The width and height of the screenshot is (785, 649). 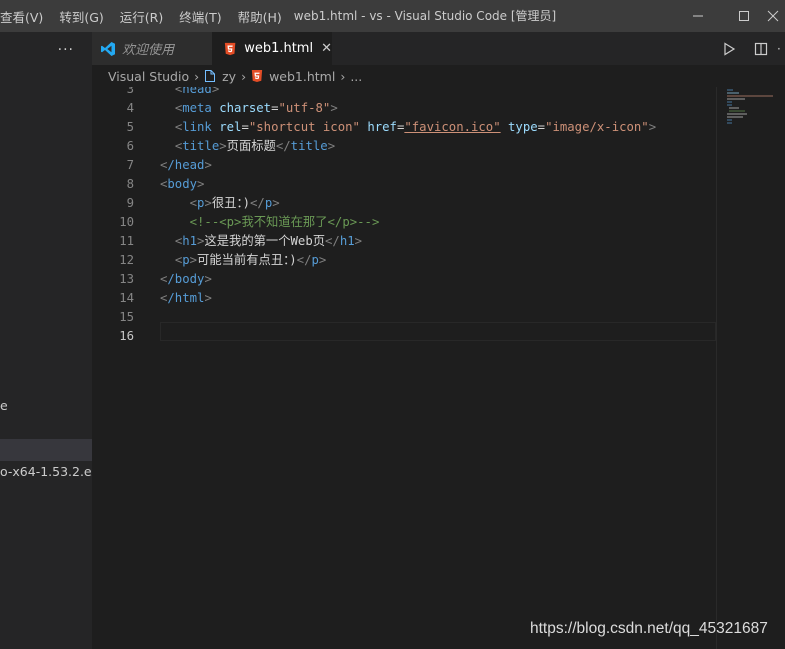 I want to click on tab-close-icon: ✕, so click(x=326, y=48).